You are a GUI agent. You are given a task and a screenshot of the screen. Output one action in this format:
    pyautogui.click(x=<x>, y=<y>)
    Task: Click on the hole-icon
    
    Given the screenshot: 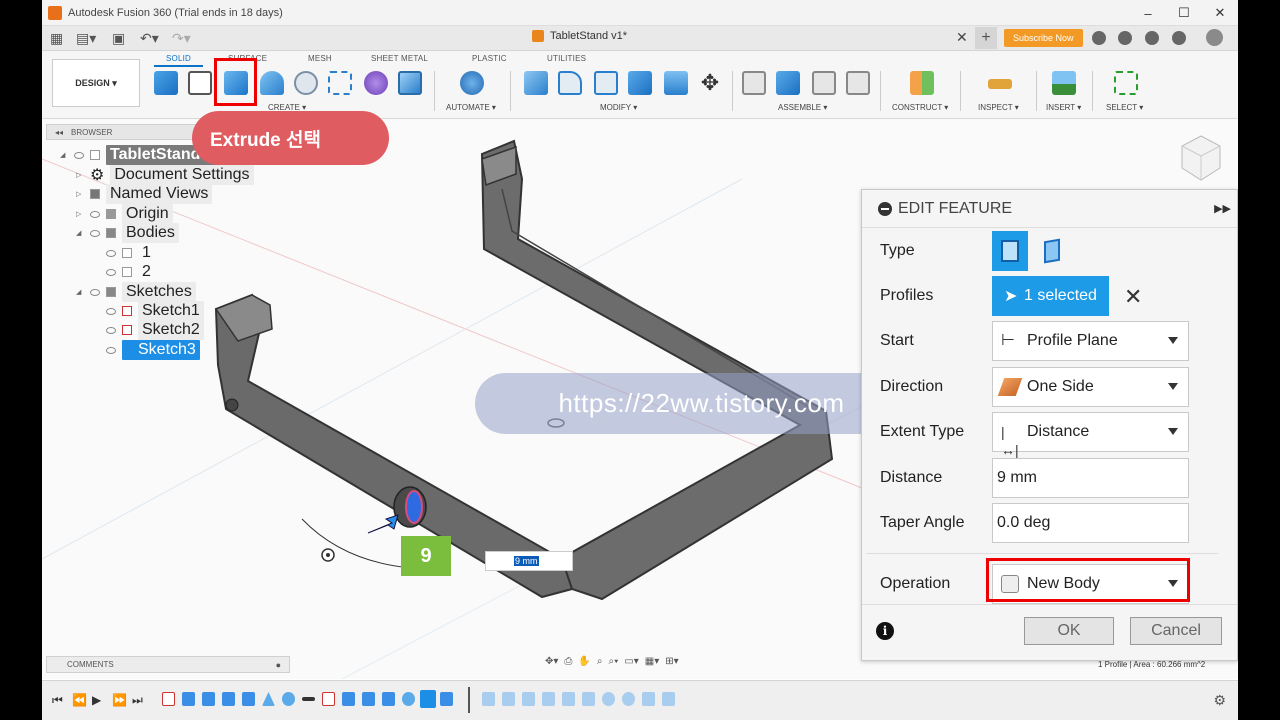 What is the action you would take?
    pyautogui.click(x=306, y=83)
    